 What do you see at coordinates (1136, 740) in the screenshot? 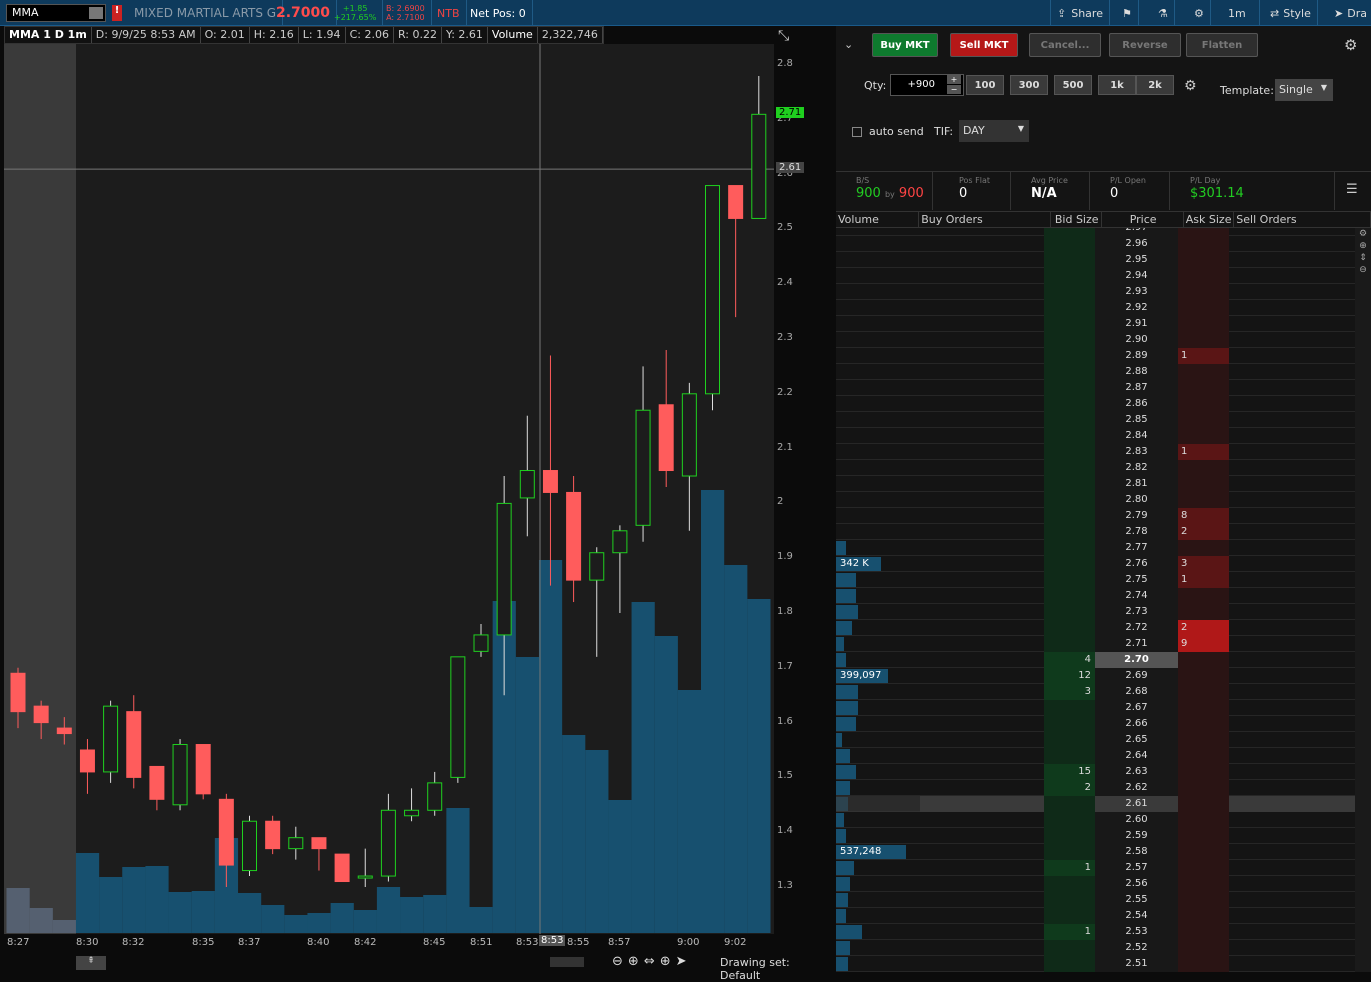
I see `price-cell: 2.65` at bounding box center [1136, 740].